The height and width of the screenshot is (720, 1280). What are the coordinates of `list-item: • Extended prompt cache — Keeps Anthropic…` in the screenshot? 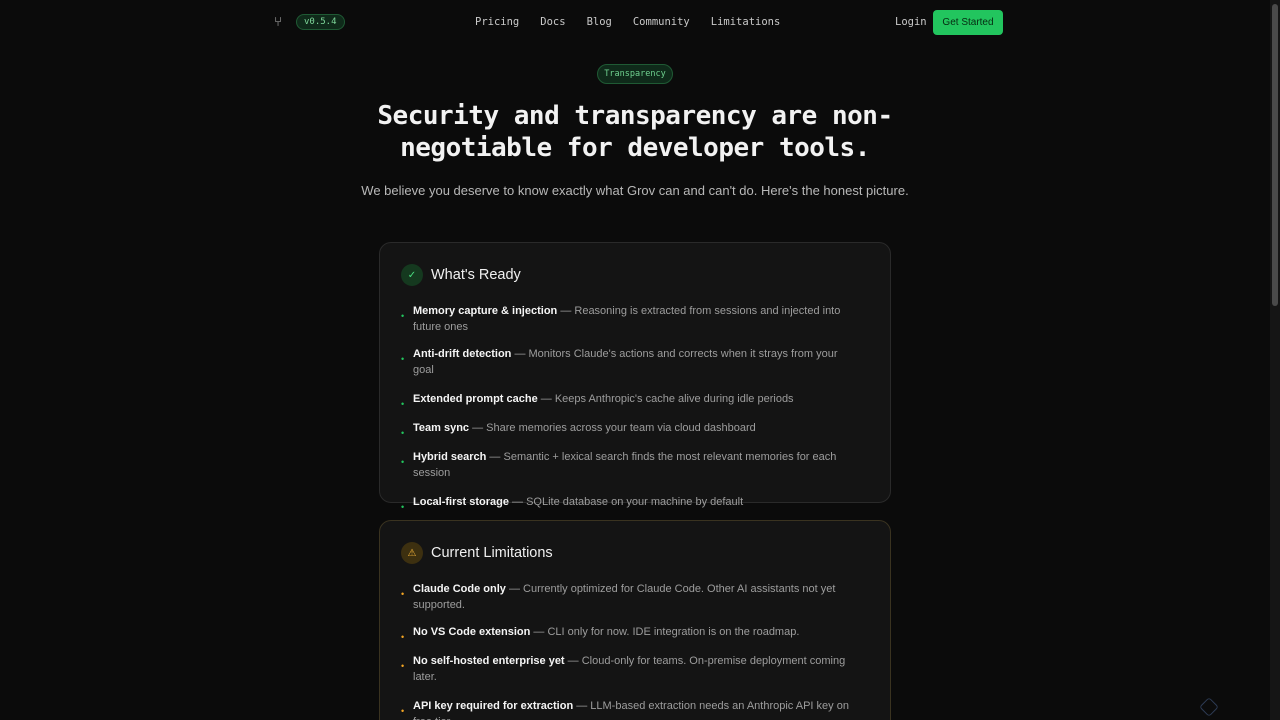 It's located at (631, 400).